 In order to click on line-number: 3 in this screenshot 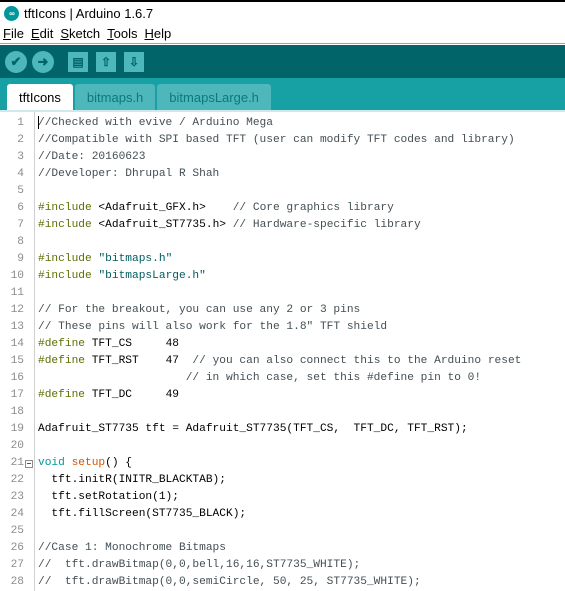, I will do `click(20, 157)`.